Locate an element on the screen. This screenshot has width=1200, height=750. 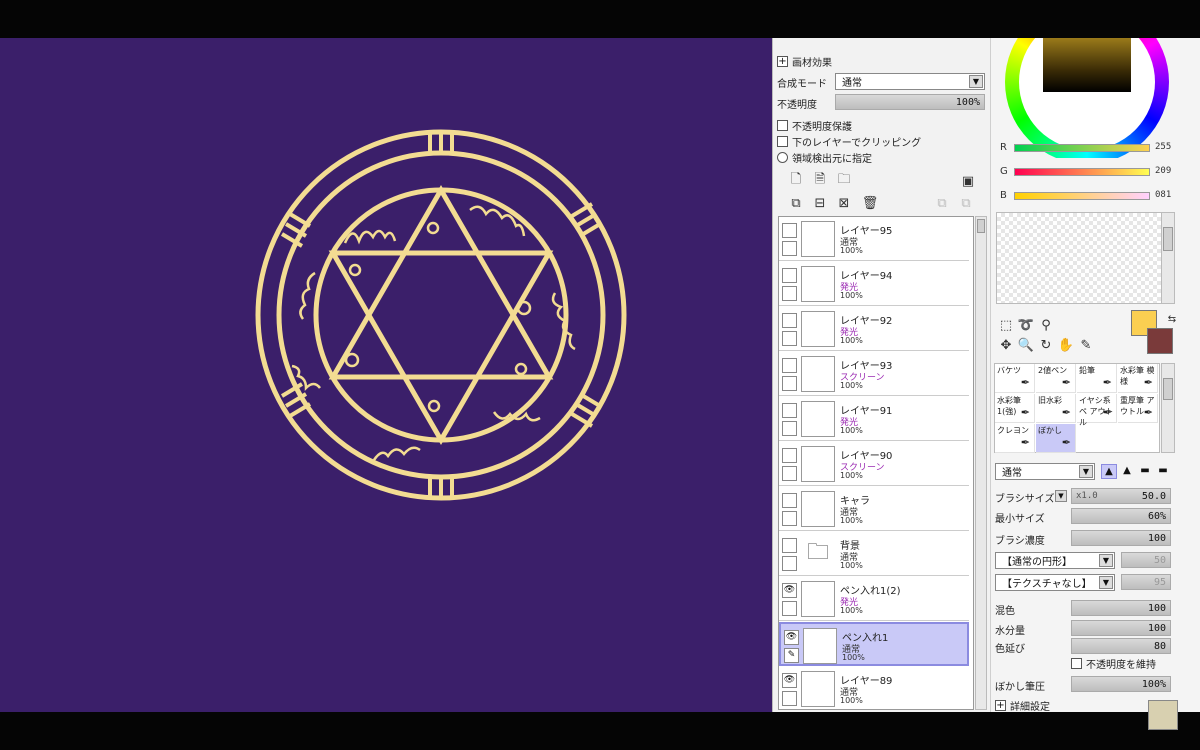
edge-flat-icon: ▬ is located at coordinates (1163, 471).